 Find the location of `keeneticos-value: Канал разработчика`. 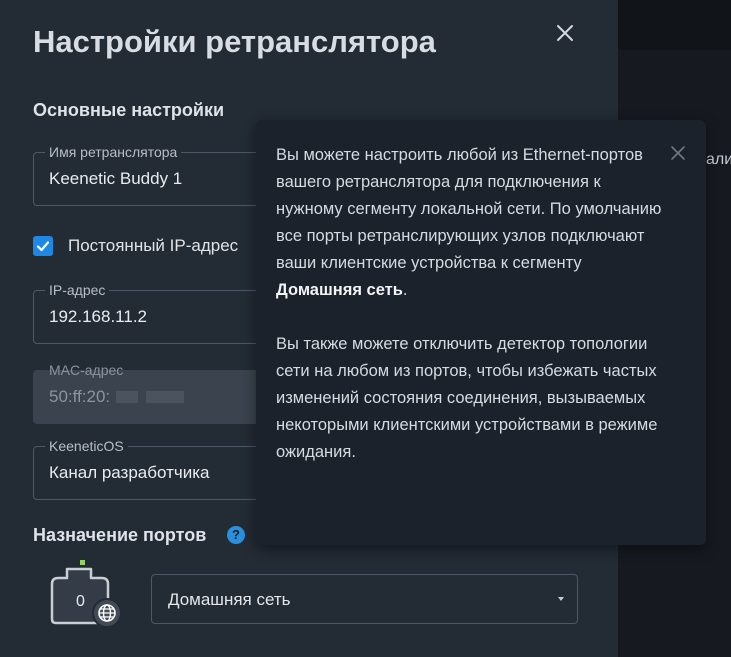

keeneticos-value: Канал разработчика is located at coordinates (129, 472).